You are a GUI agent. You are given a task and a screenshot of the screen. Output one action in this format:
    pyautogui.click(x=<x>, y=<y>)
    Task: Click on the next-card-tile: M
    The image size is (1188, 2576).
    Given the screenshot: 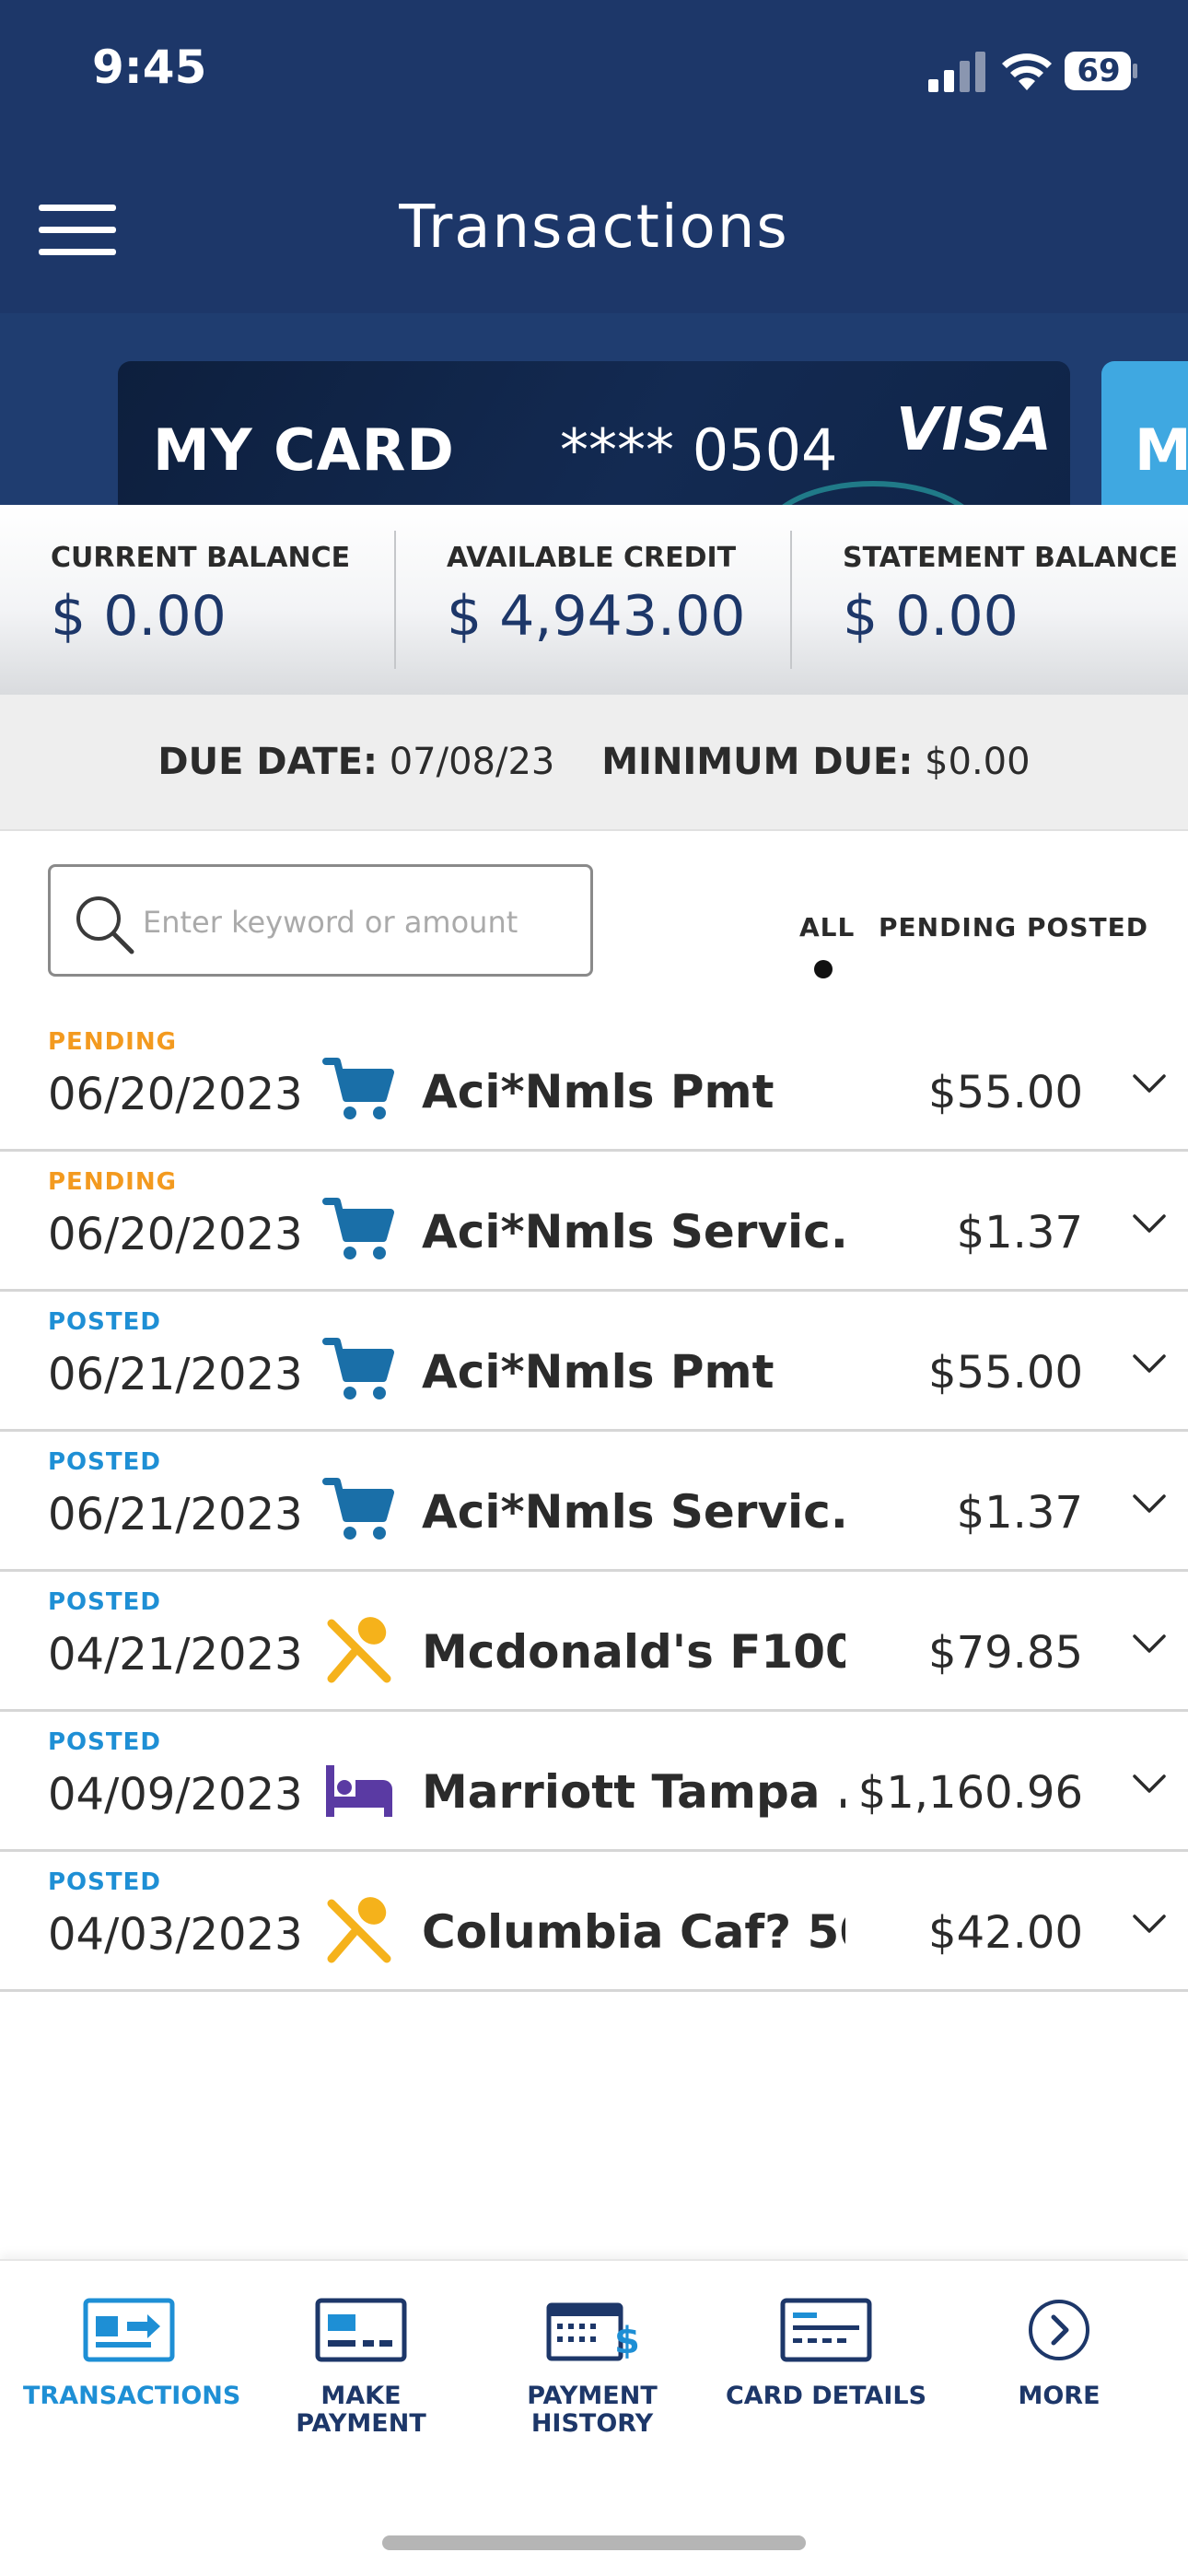 What is the action you would take?
    pyautogui.click(x=1144, y=433)
    